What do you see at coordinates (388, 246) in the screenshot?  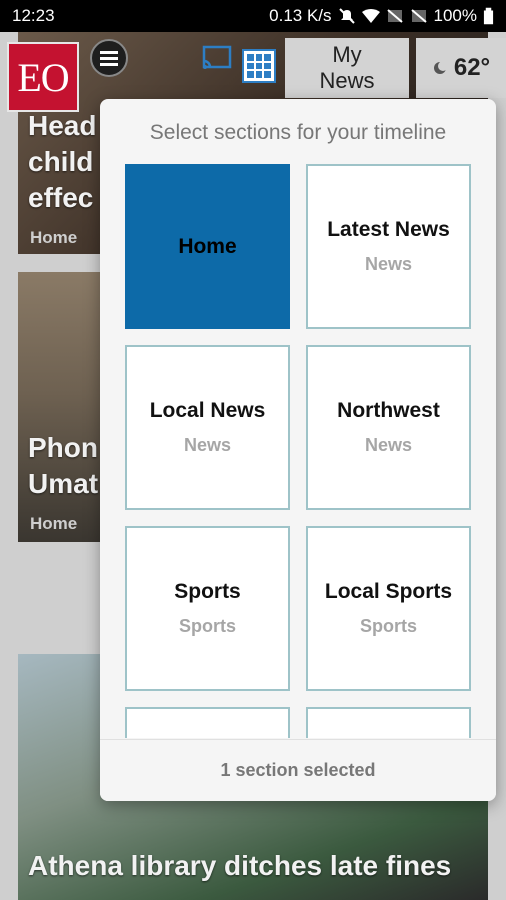 I see `section-tile-latest-news: Latest News News` at bounding box center [388, 246].